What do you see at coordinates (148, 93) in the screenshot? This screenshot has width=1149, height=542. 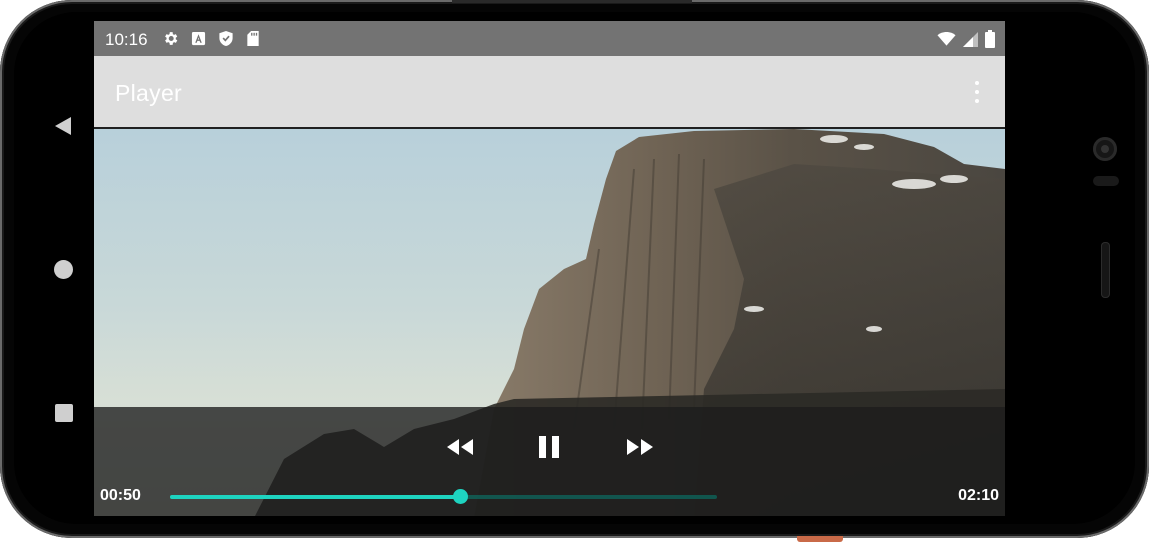 I see `app-title: Player` at bounding box center [148, 93].